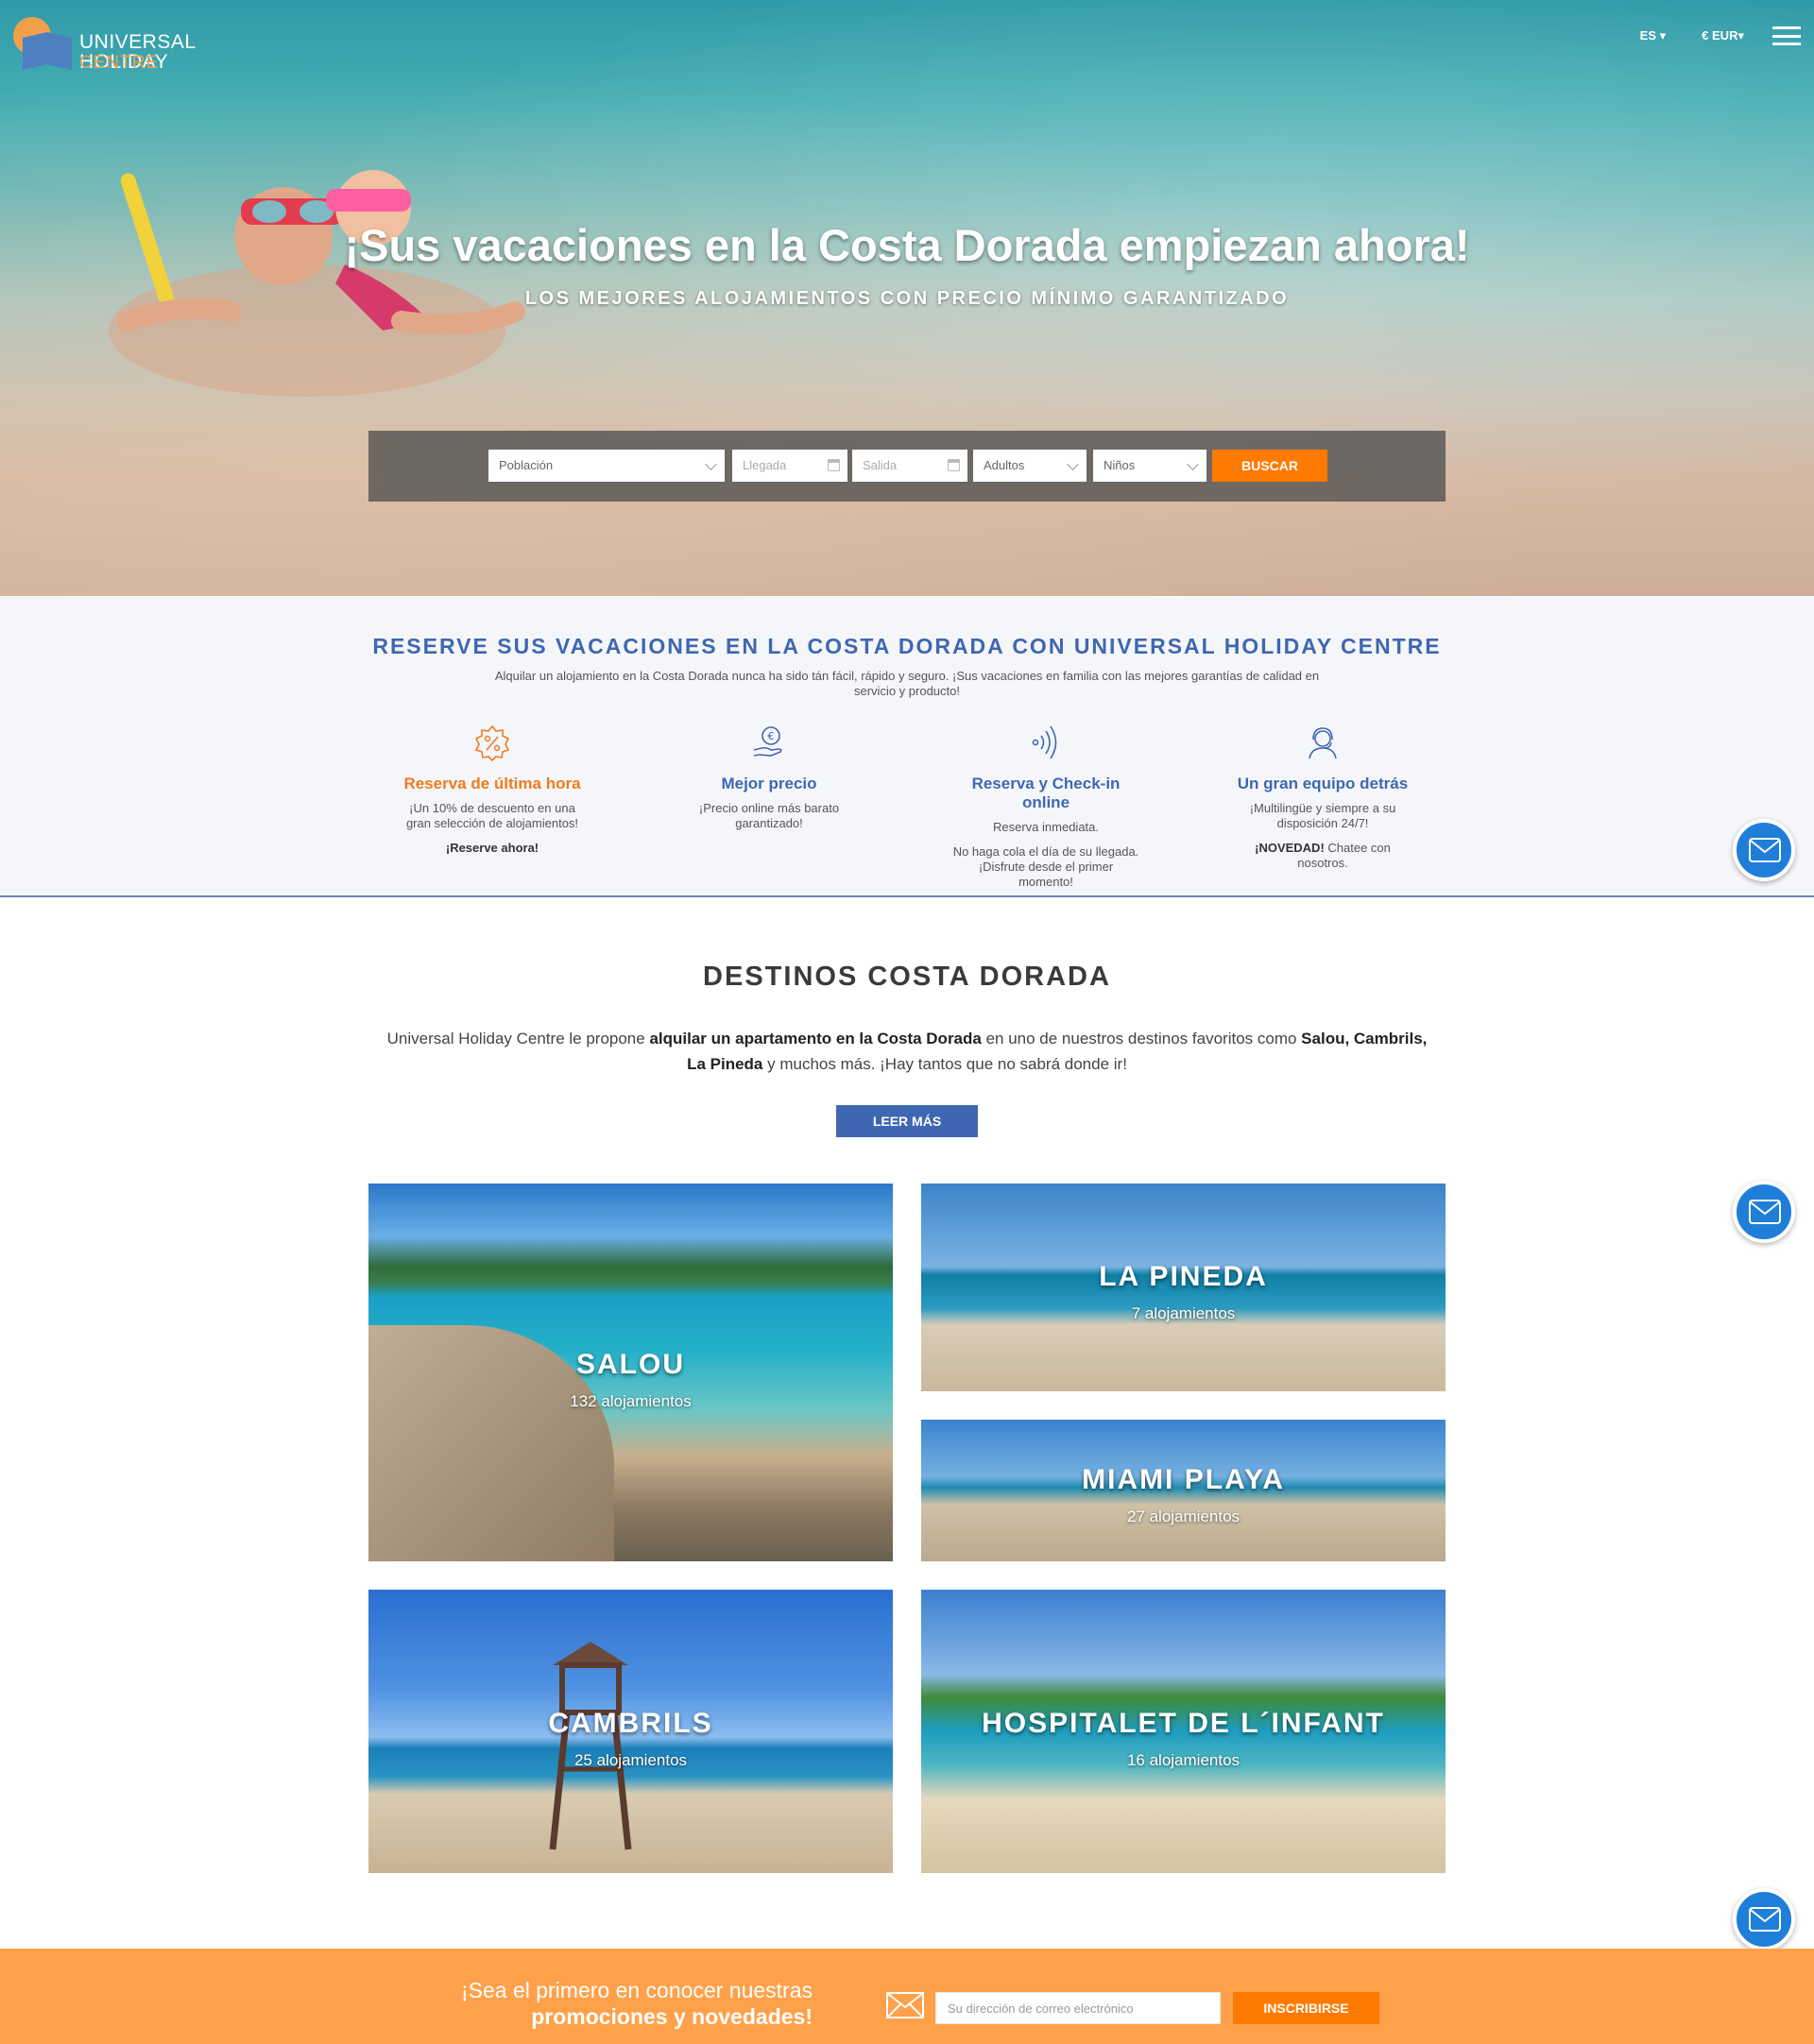  What do you see at coordinates (1290, 848) in the screenshot?
I see `feature-novedad: ¡NOVEDAD!` at bounding box center [1290, 848].